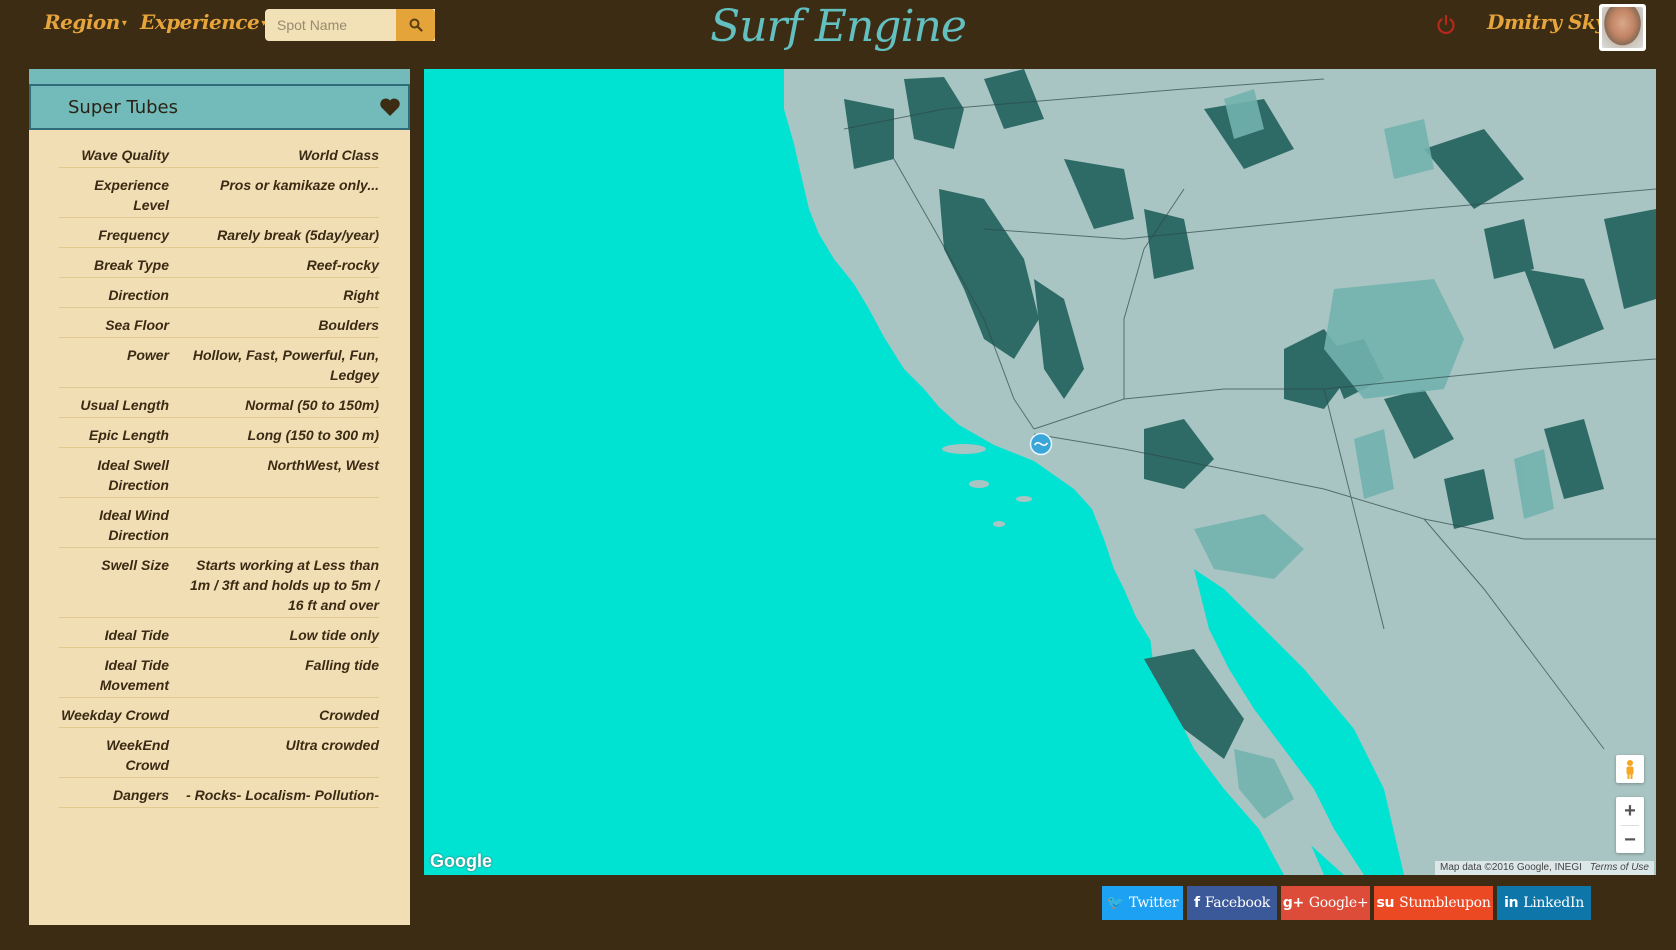  What do you see at coordinates (131, 195) in the screenshot?
I see `attribute-label: Experience Level` at bounding box center [131, 195].